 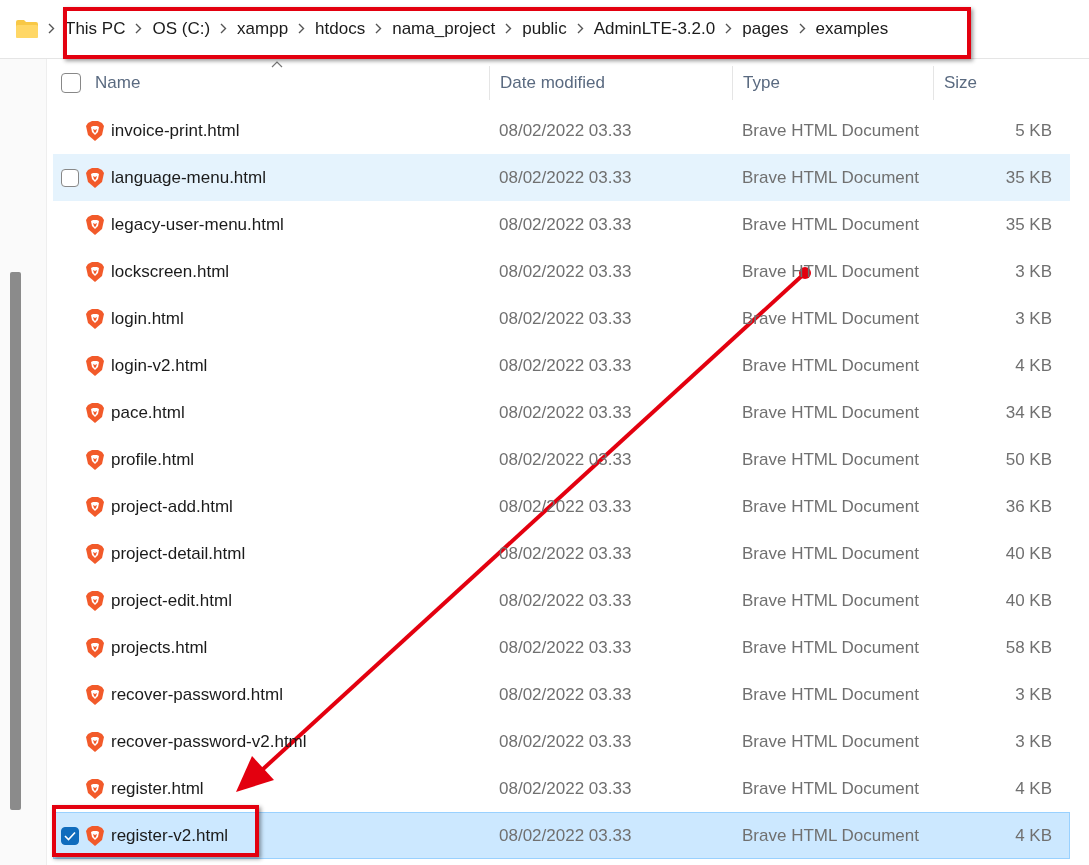 I want to click on breadcrumb-item: OS (C:), so click(x=181, y=29).